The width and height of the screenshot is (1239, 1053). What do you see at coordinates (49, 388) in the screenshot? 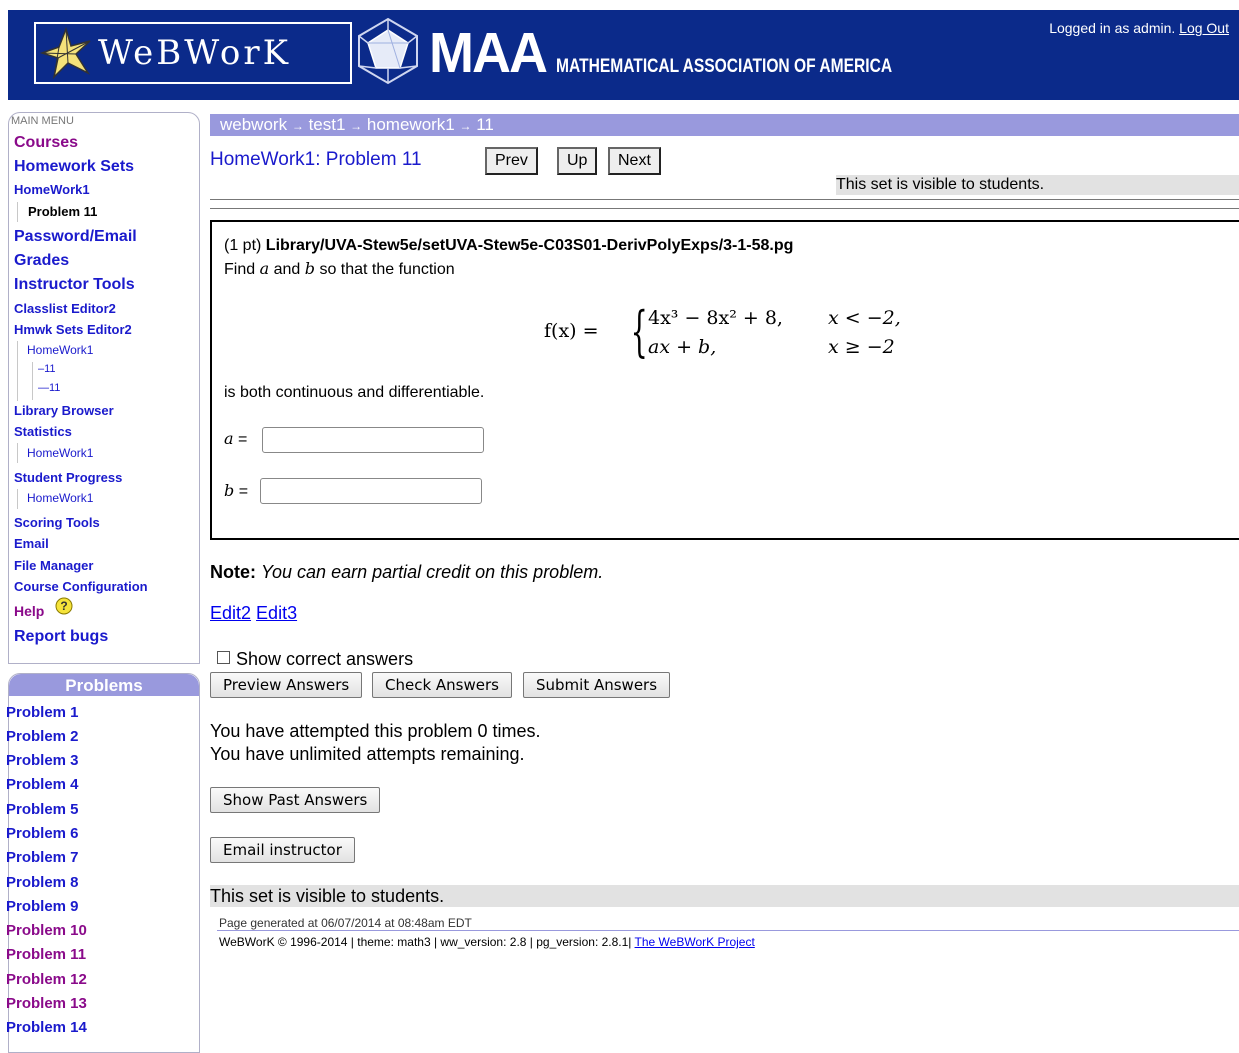
I see `nav-hmwk-editor-11b: —11` at bounding box center [49, 388].